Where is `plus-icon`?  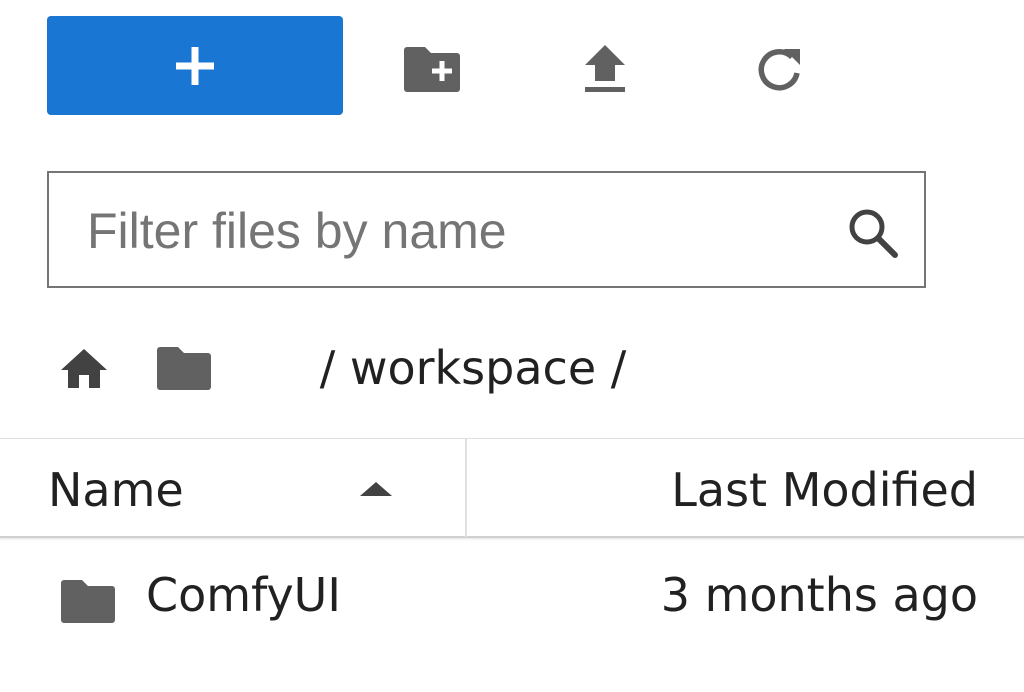
plus-icon is located at coordinates (195, 66).